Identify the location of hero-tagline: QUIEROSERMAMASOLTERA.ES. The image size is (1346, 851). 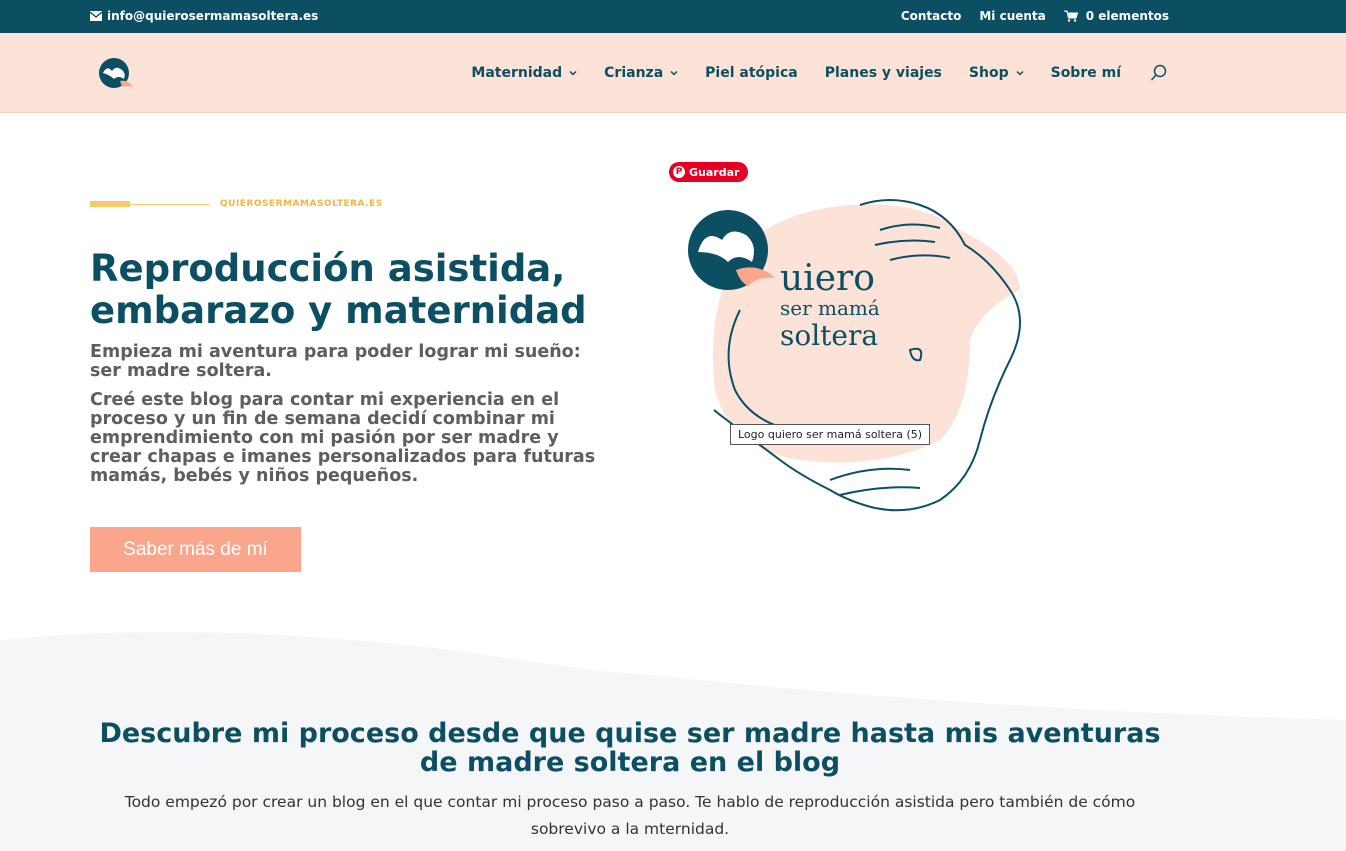
(236, 204).